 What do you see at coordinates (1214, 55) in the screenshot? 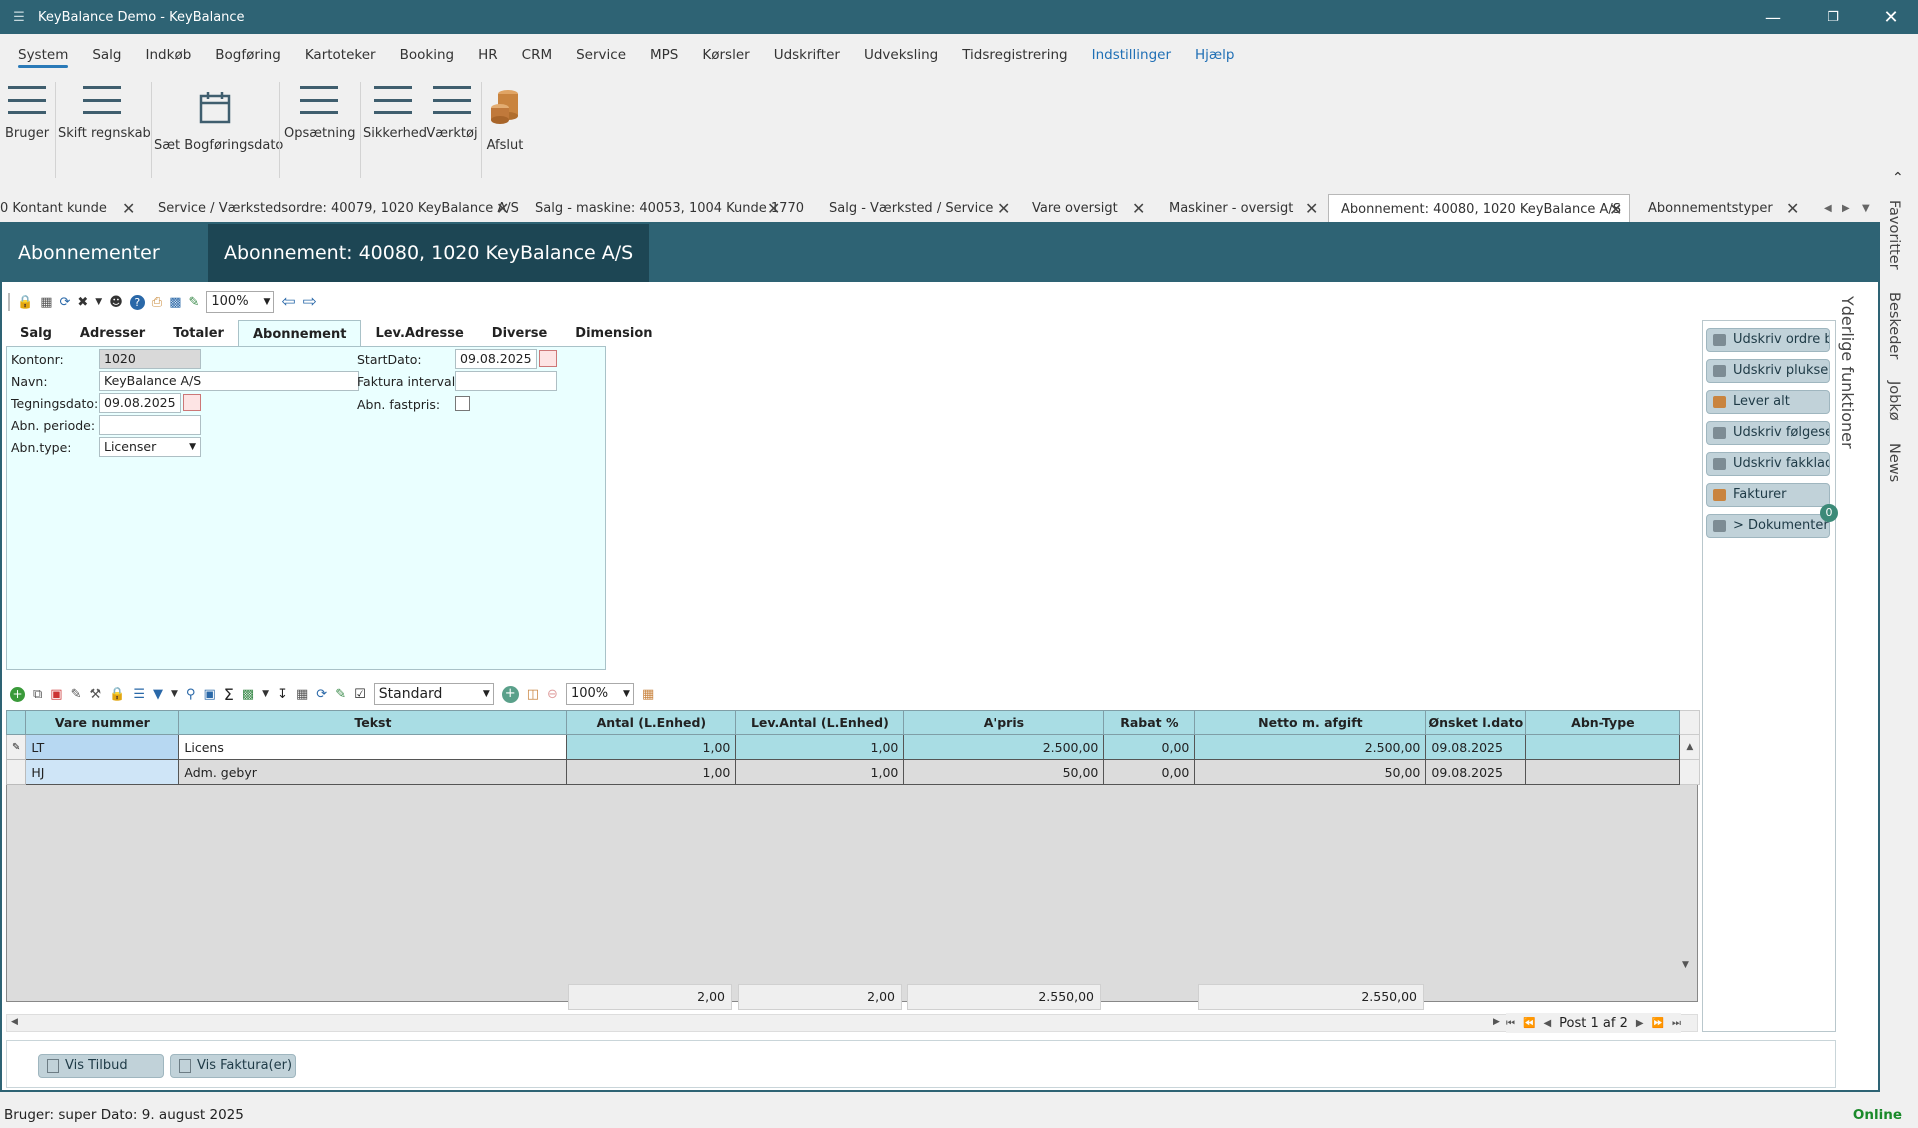
I see `menu-hjaelp: Hjælp` at bounding box center [1214, 55].